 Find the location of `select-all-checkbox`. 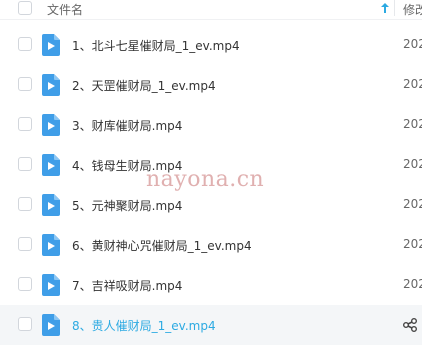

select-all-checkbox is located at coordinates (25, 8).